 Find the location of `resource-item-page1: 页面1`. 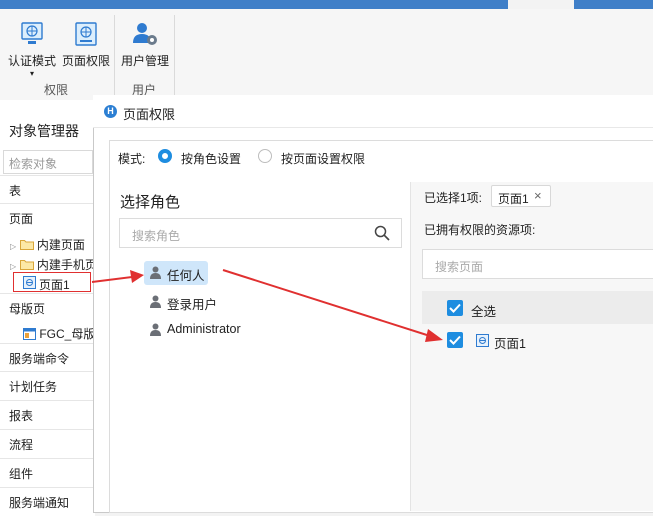

resource-item-page1: 页面1 is located at coordinates (510, 344).